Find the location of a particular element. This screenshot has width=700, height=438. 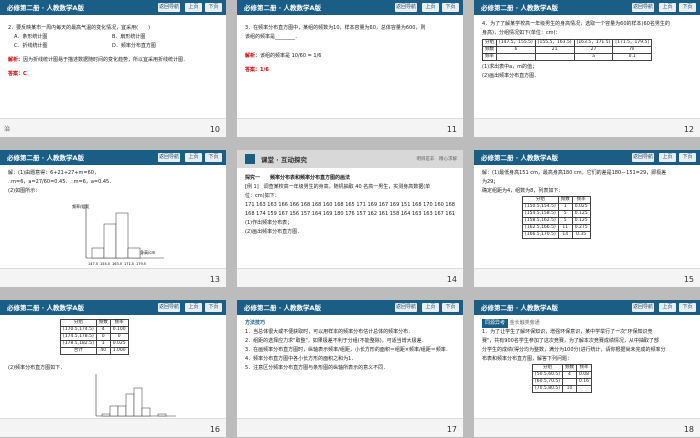

table-cell: [150.5,154.5) is located at coordinates (540, 207).